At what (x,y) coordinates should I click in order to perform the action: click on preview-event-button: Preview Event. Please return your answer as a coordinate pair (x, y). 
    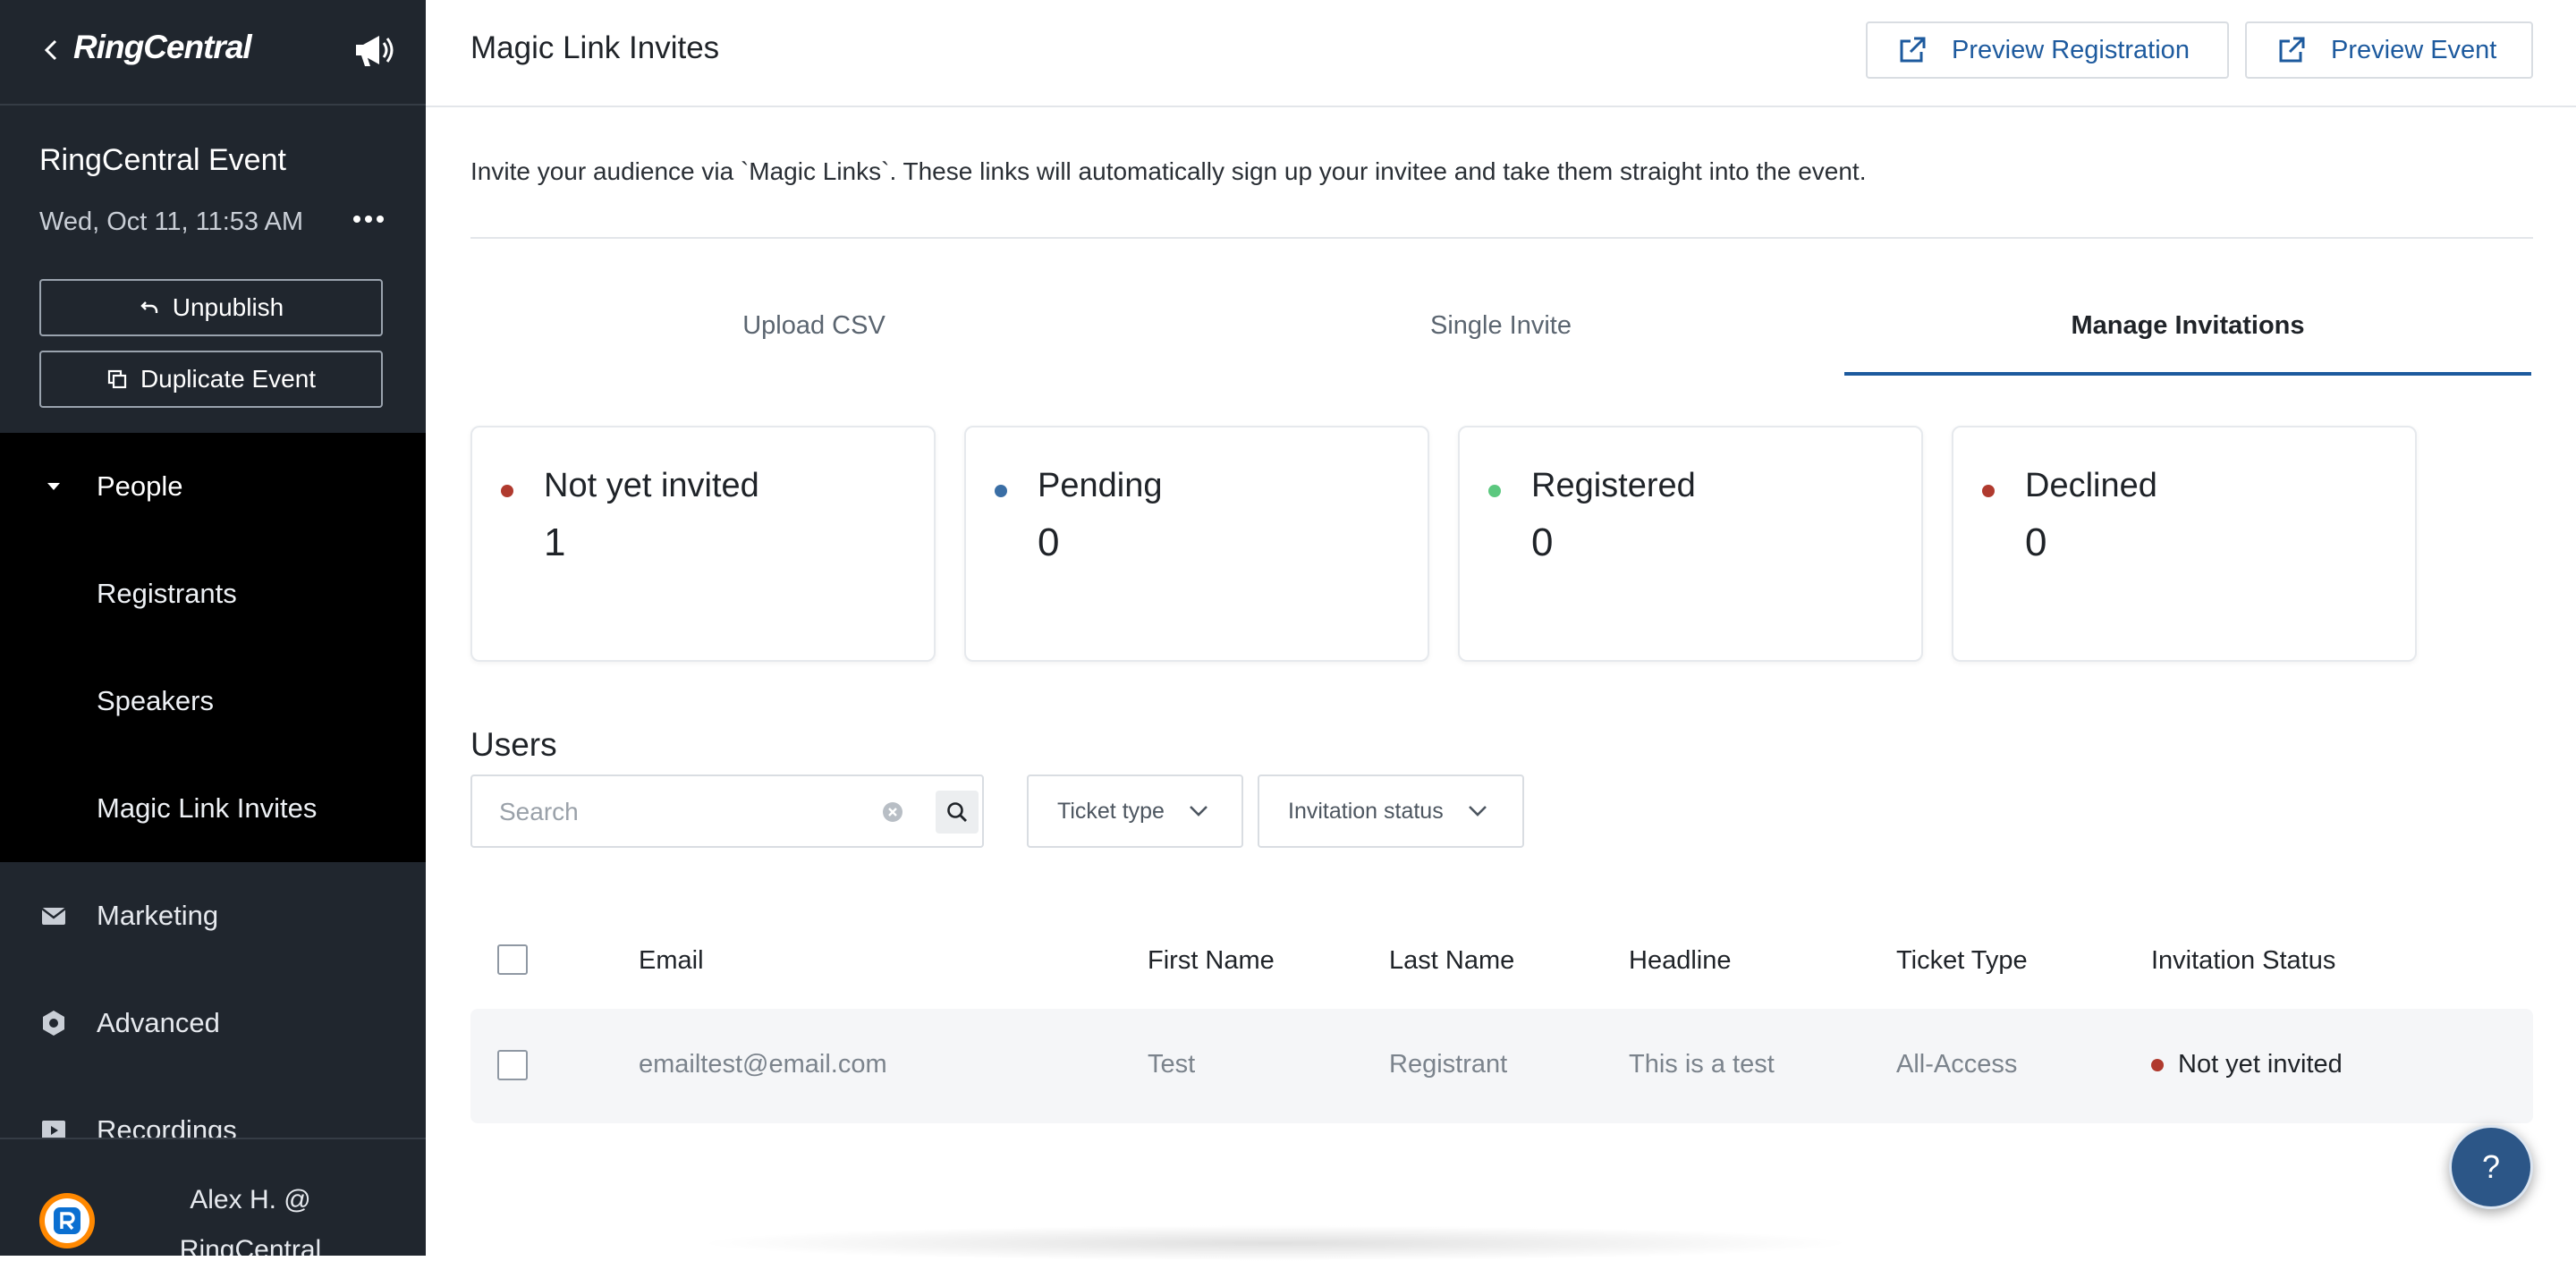
    Looking at the image, I should click on (2389, 50).